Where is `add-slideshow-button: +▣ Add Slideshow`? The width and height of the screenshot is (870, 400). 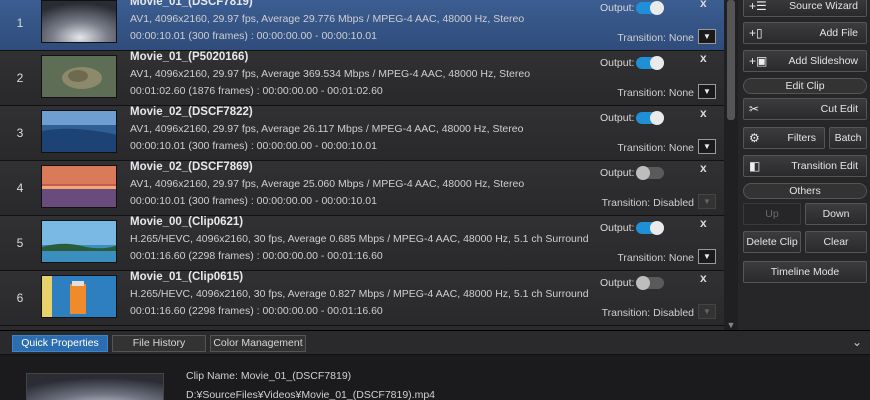 add-slideshow-button: +▣ Add Slideshow is located at coordinates (805, 61).